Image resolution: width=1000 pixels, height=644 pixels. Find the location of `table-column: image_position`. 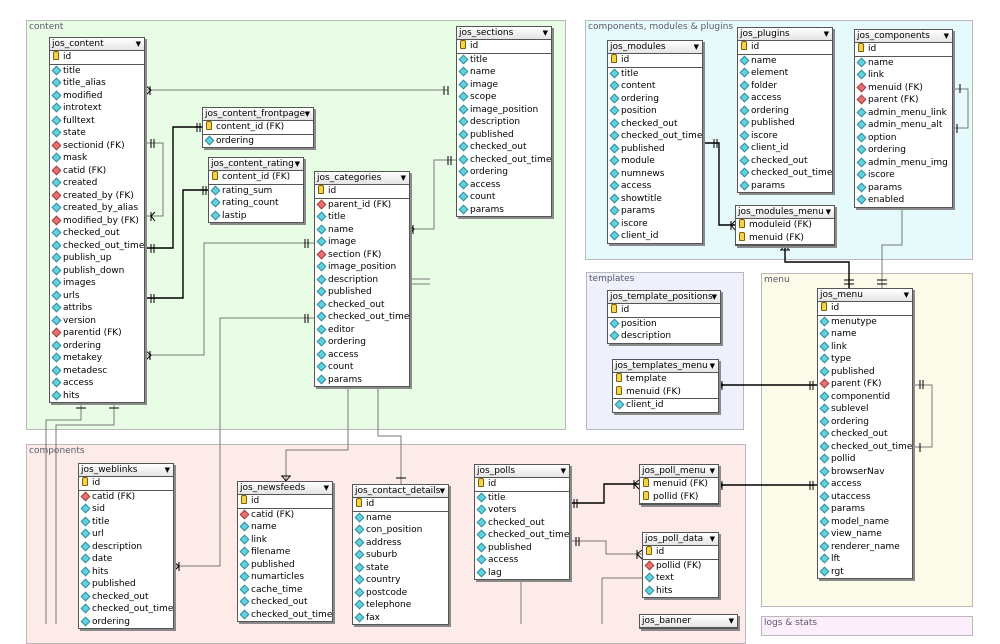

table-column: image_position is located at coordinates (504, 110).